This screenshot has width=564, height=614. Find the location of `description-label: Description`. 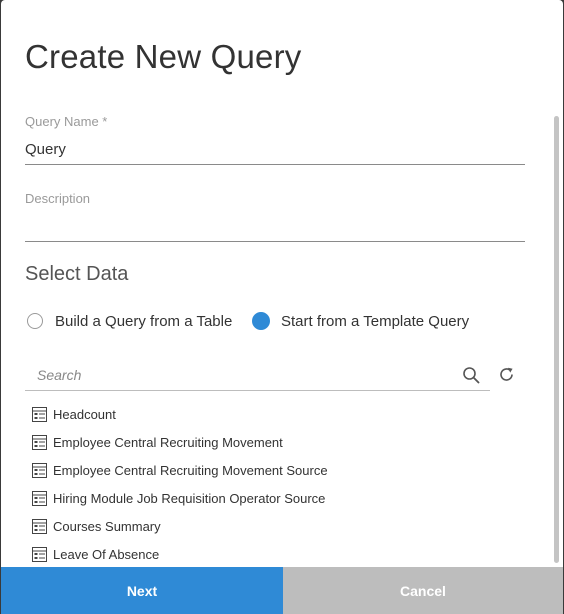

description-label: Description is located at coordinates (58, 198).